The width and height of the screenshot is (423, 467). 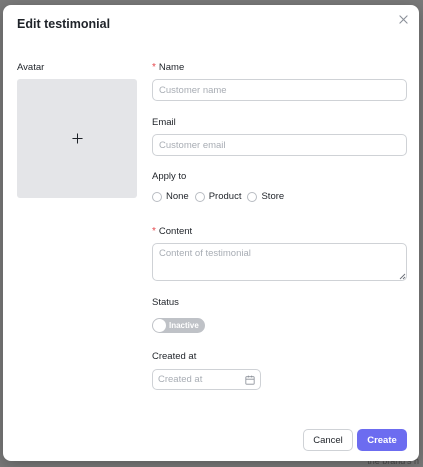 I want to click on radio-product: Product, so click(x=218, y=196).